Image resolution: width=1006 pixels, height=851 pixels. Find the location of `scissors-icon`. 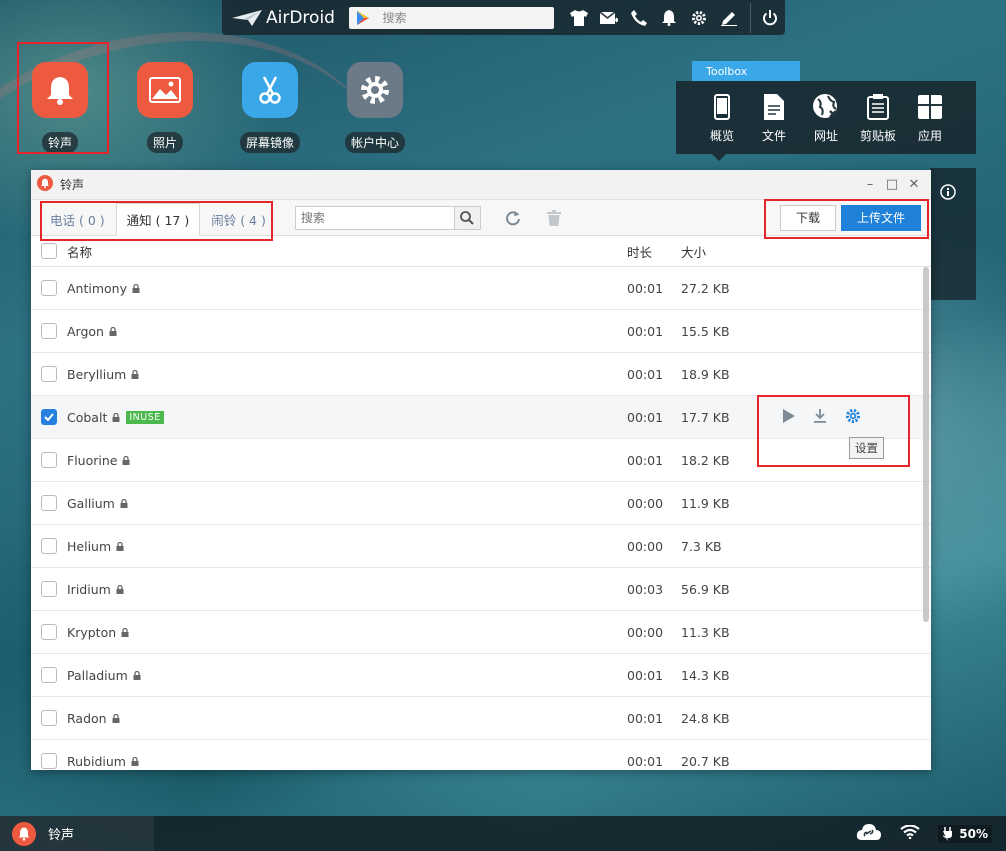

scissors-icon is located at coordinates (270, 90).